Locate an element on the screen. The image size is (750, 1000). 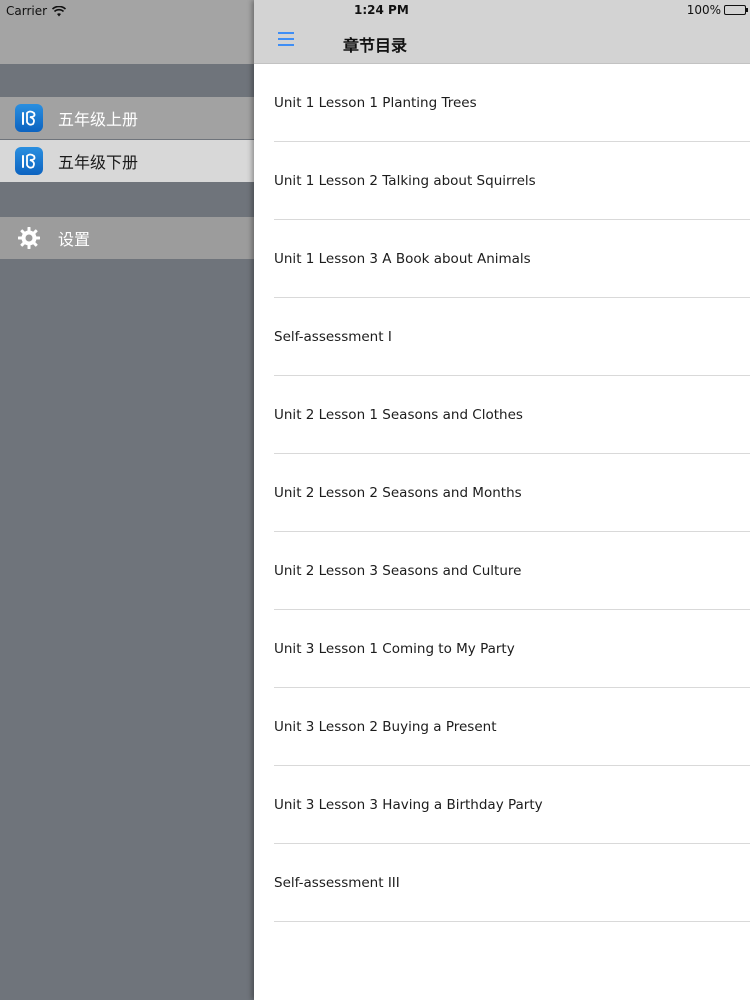
chapter-label: Unit 2 Lesson 2 Seasons and Months is located at coordinates (398, 493).